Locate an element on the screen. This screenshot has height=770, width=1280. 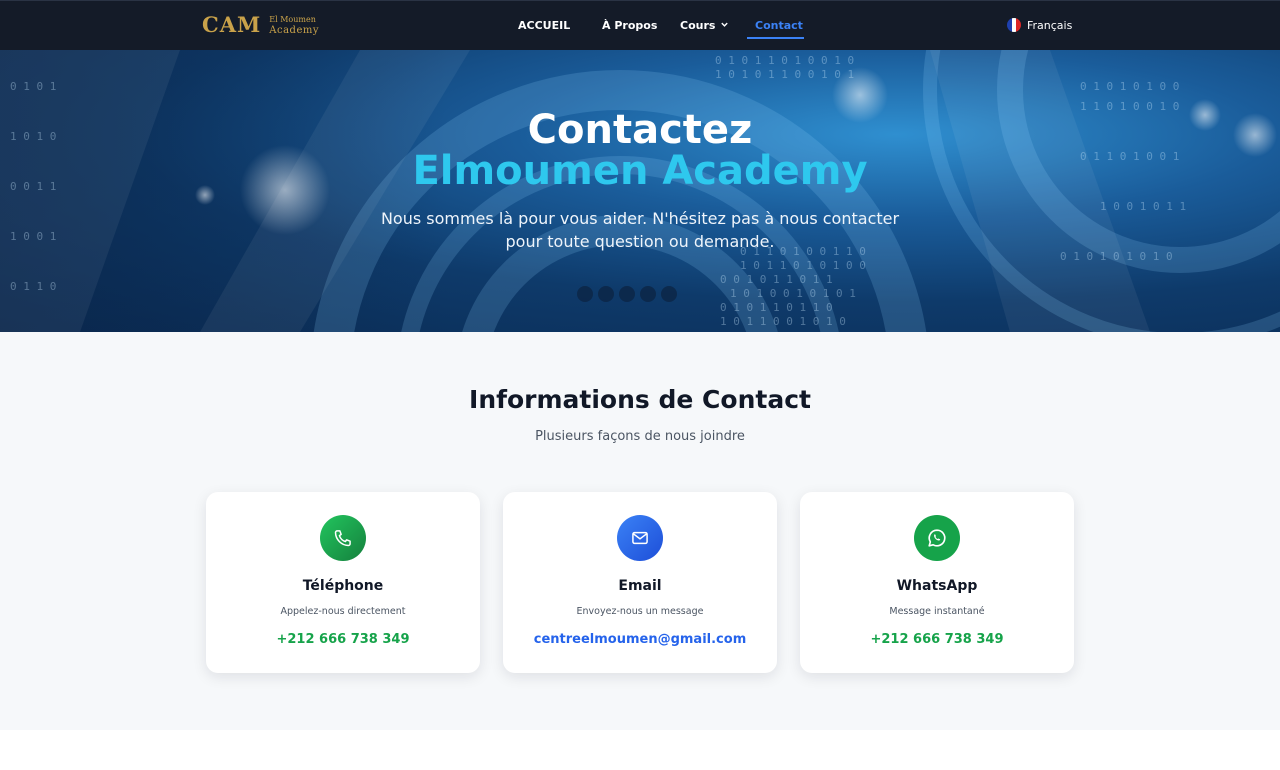
mail-icon is located at coordinates (640, 538).